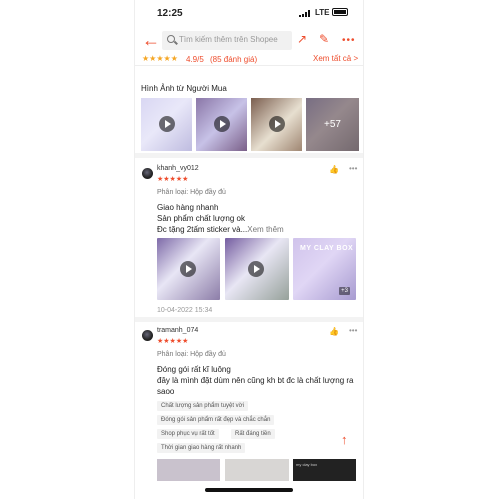 The image size is (499, 499). Describe the element at coordinates (305, 13) in the screenshot. I see `signal-icon` at that location.